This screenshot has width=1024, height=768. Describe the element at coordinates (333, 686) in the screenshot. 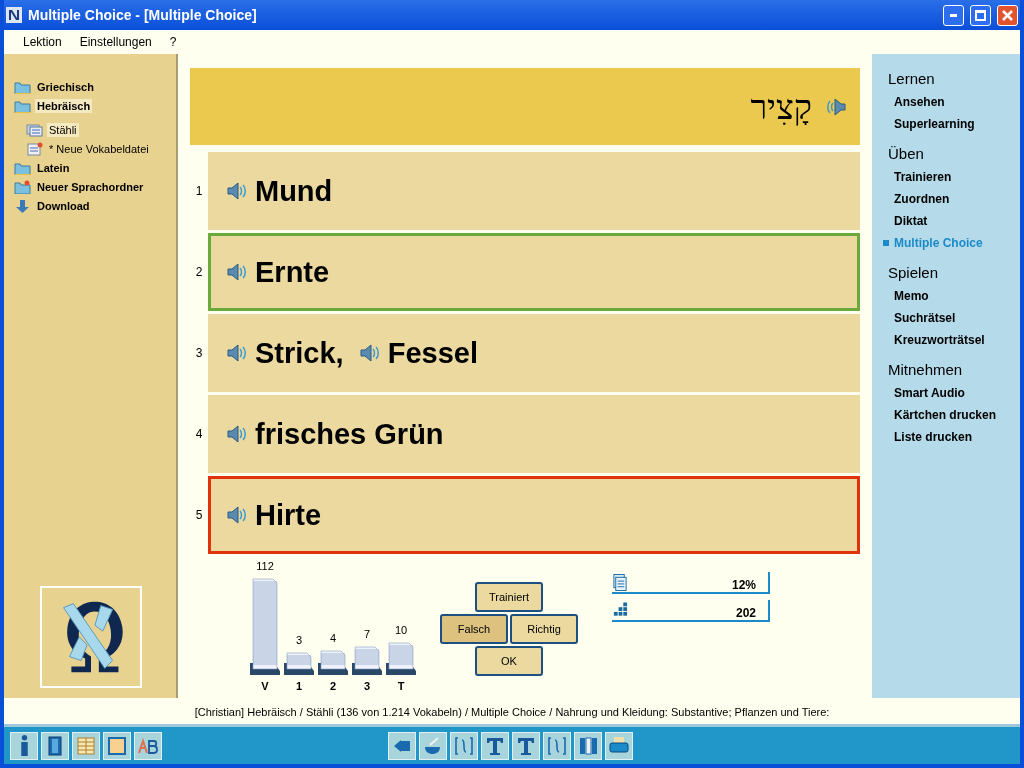

I see `box-label: 2` at that location.